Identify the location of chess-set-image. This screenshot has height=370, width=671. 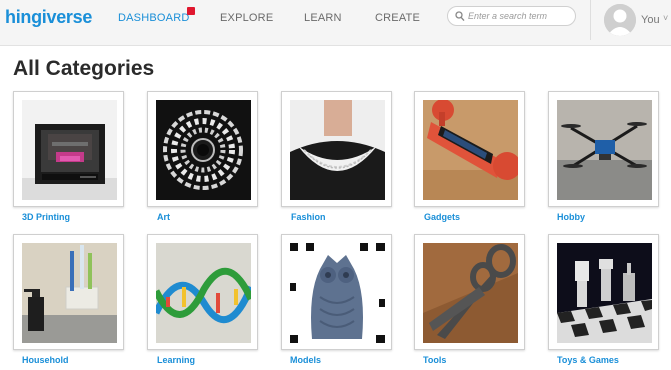
(604, 293).